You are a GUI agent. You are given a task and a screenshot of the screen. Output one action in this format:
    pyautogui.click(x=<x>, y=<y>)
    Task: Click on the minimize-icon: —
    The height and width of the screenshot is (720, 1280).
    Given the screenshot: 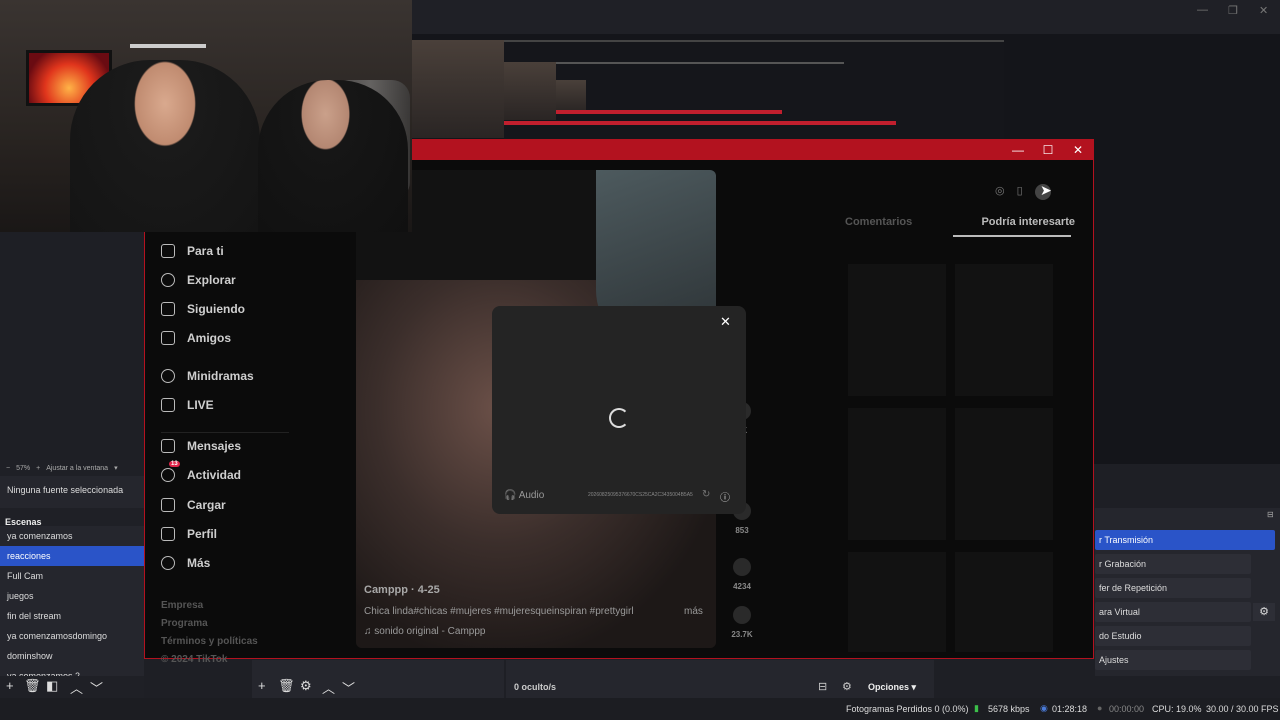 What is the action you would take?
    pyautogui.click(x=1202, y=10)
    